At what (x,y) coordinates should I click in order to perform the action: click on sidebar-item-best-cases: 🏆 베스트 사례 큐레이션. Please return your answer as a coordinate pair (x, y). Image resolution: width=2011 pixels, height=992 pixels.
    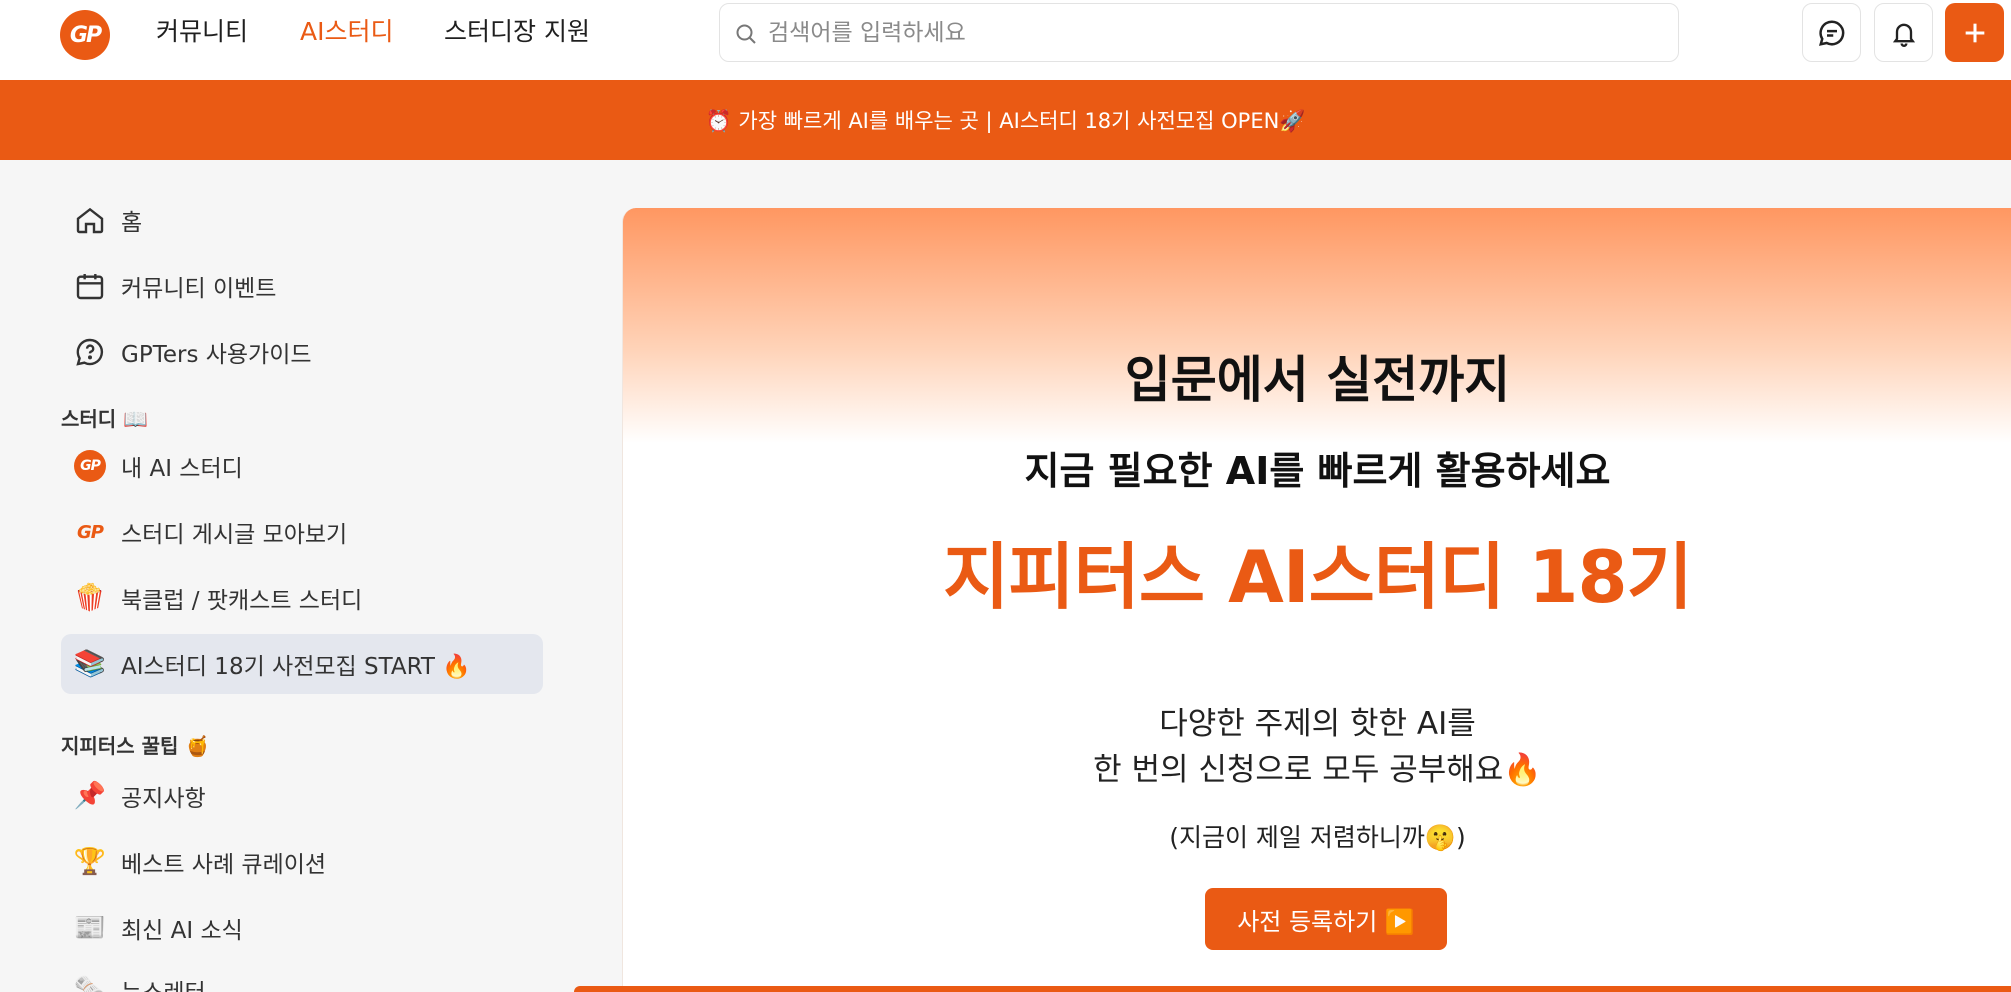
    Looking at the image, I should click on (302, 862).